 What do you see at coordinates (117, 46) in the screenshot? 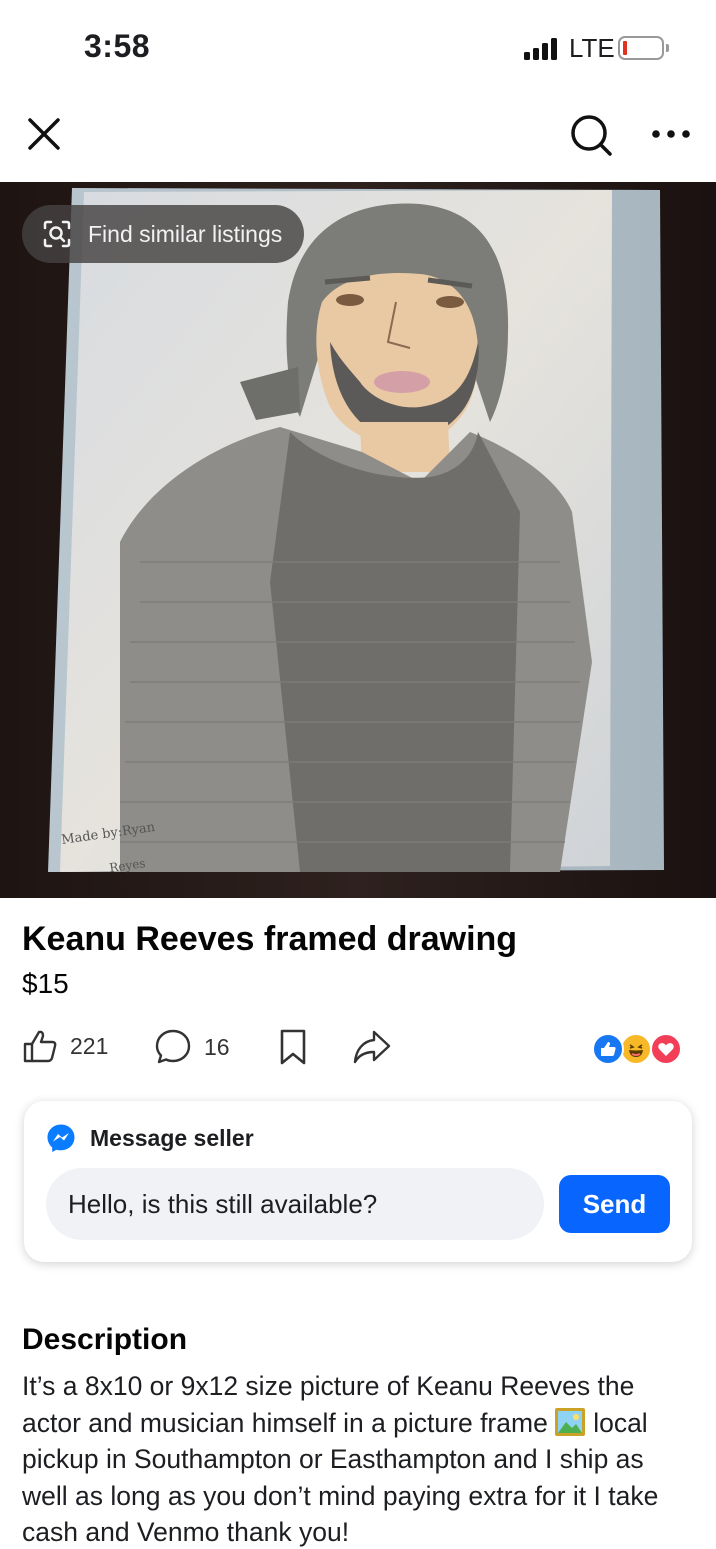
I see `status-time: 3:58` at bounding box center [117, 46].